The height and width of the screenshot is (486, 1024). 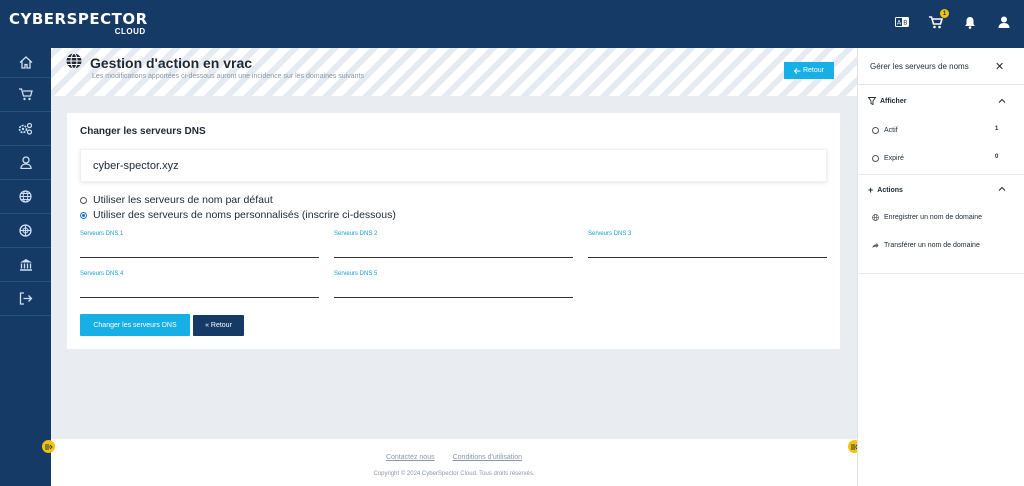 What do you see at coordinates (356, 234) in the screenshot?
I see `dns-field-2-label: Serveurs DNS 2` at bounding box center [356, 234].